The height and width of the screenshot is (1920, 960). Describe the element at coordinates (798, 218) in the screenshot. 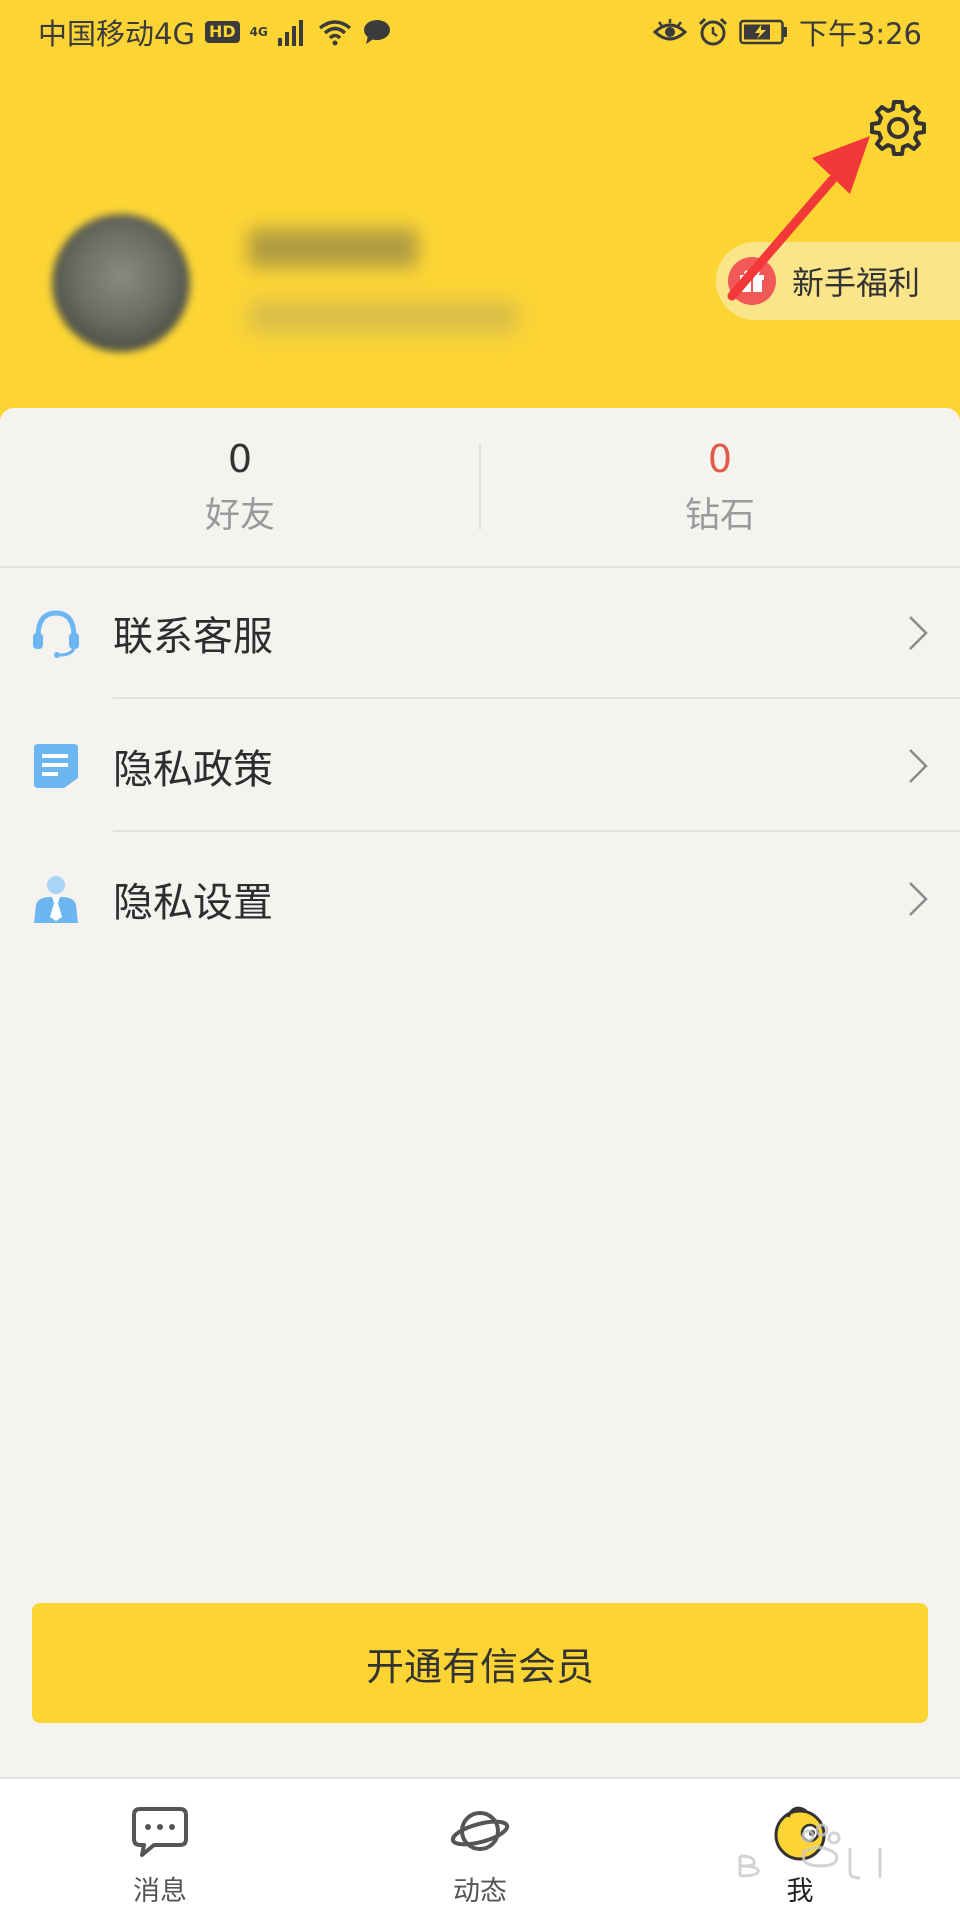

I see `annotation-arrow` at that location.